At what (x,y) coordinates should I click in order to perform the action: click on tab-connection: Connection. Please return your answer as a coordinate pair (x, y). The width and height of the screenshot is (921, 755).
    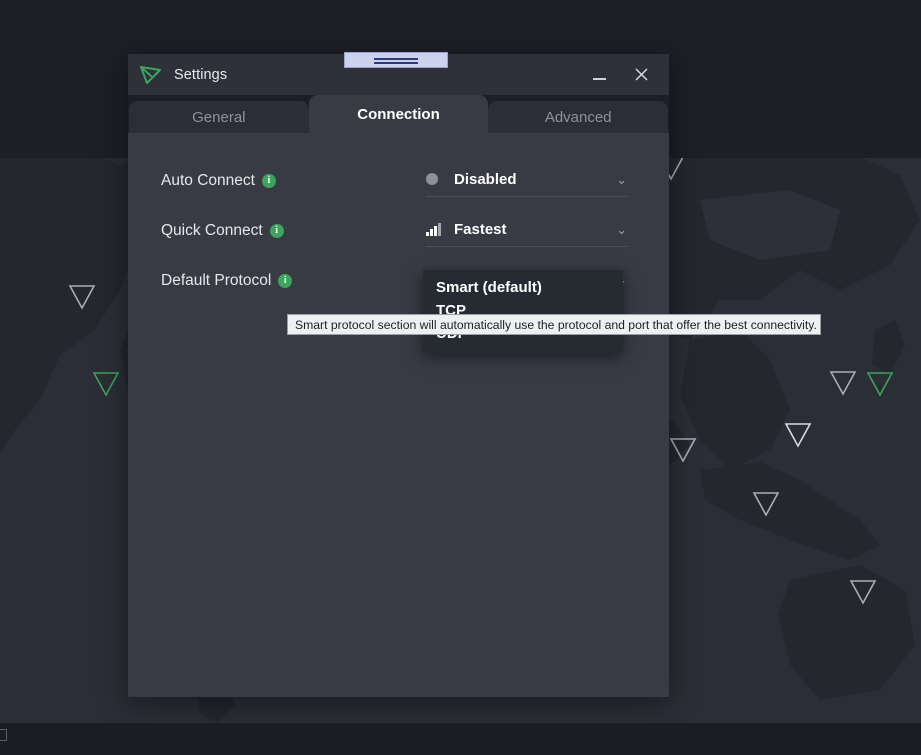
    Looking at the image, I should click on (398, 114).